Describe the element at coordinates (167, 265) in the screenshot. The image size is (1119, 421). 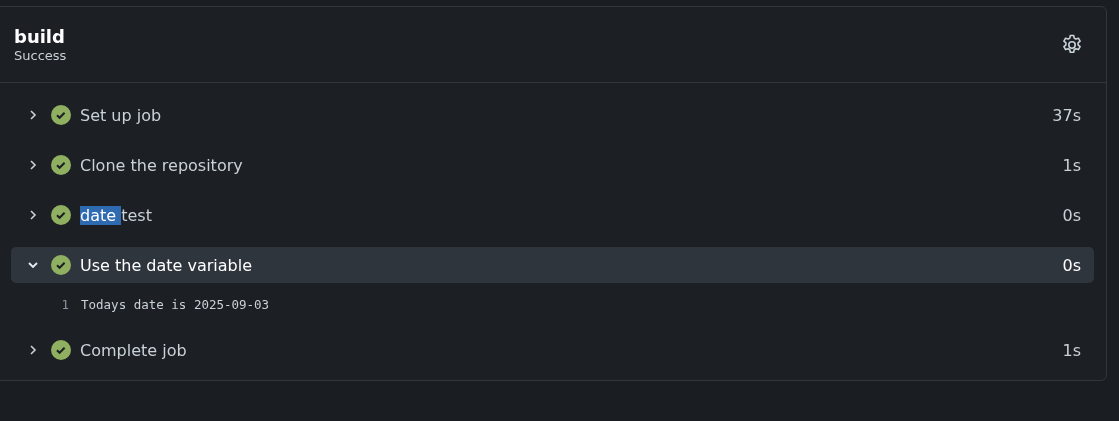
I see `step-name: Use the date variable` at that location.